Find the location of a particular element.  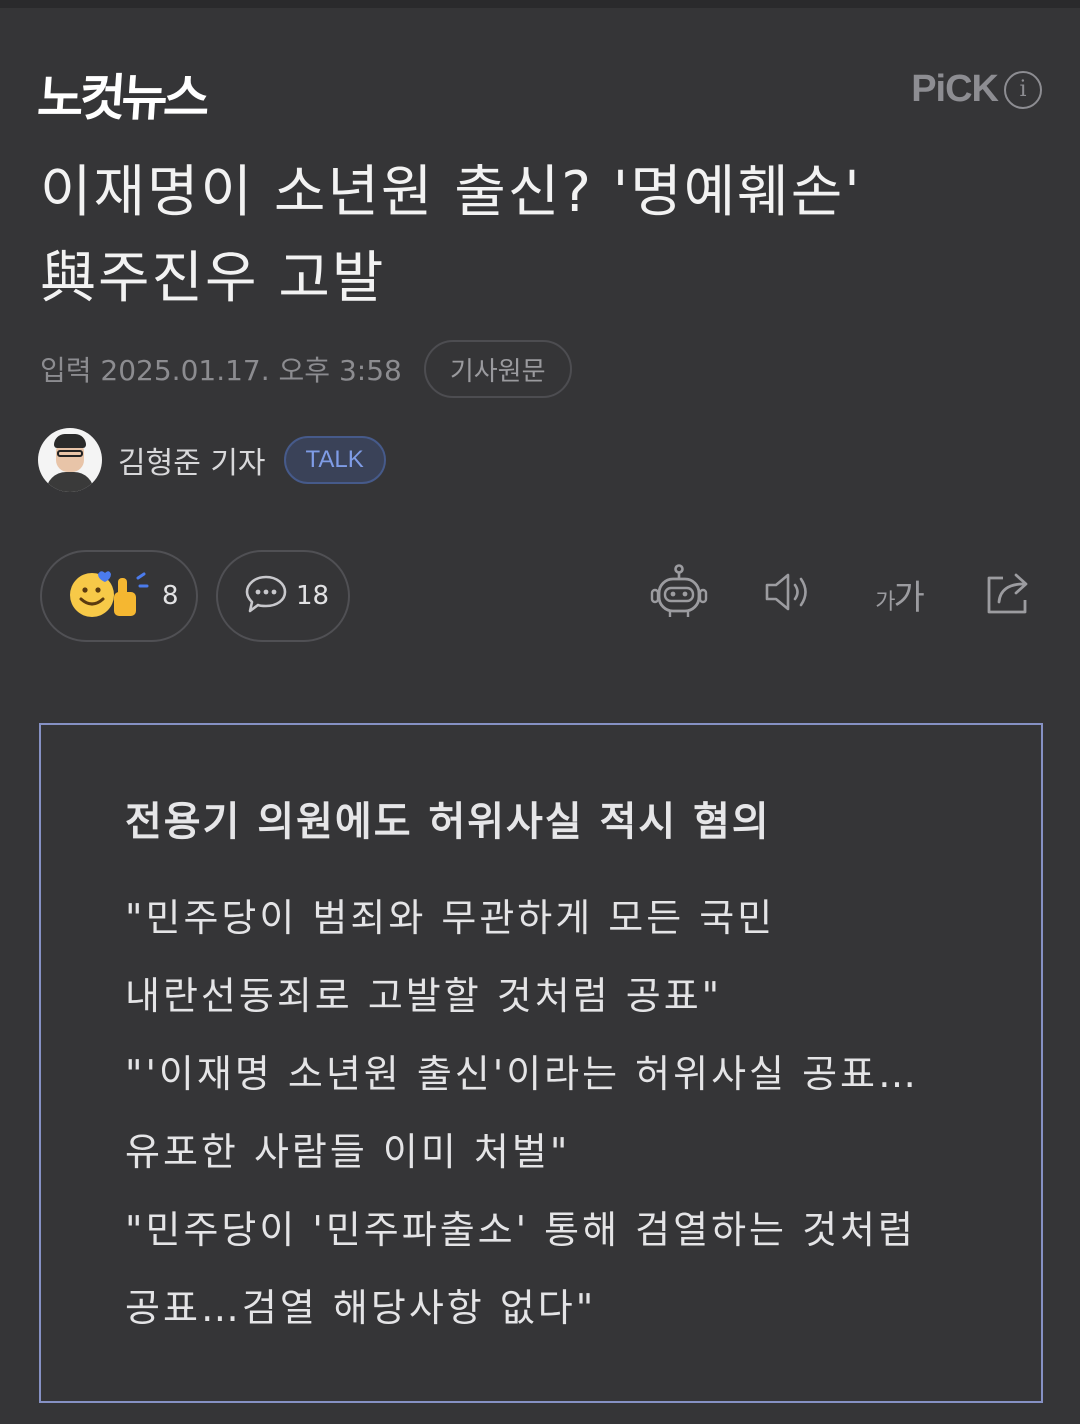

speaker-icon is located at coordinates (789, 594).